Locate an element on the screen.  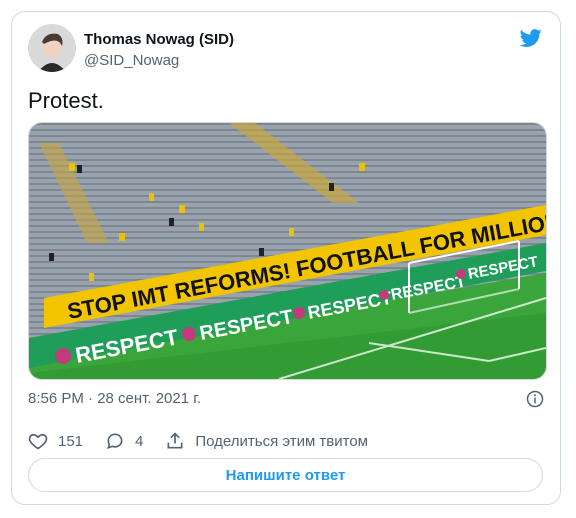
reply-count: 4 is located at coordinates (139, 441).